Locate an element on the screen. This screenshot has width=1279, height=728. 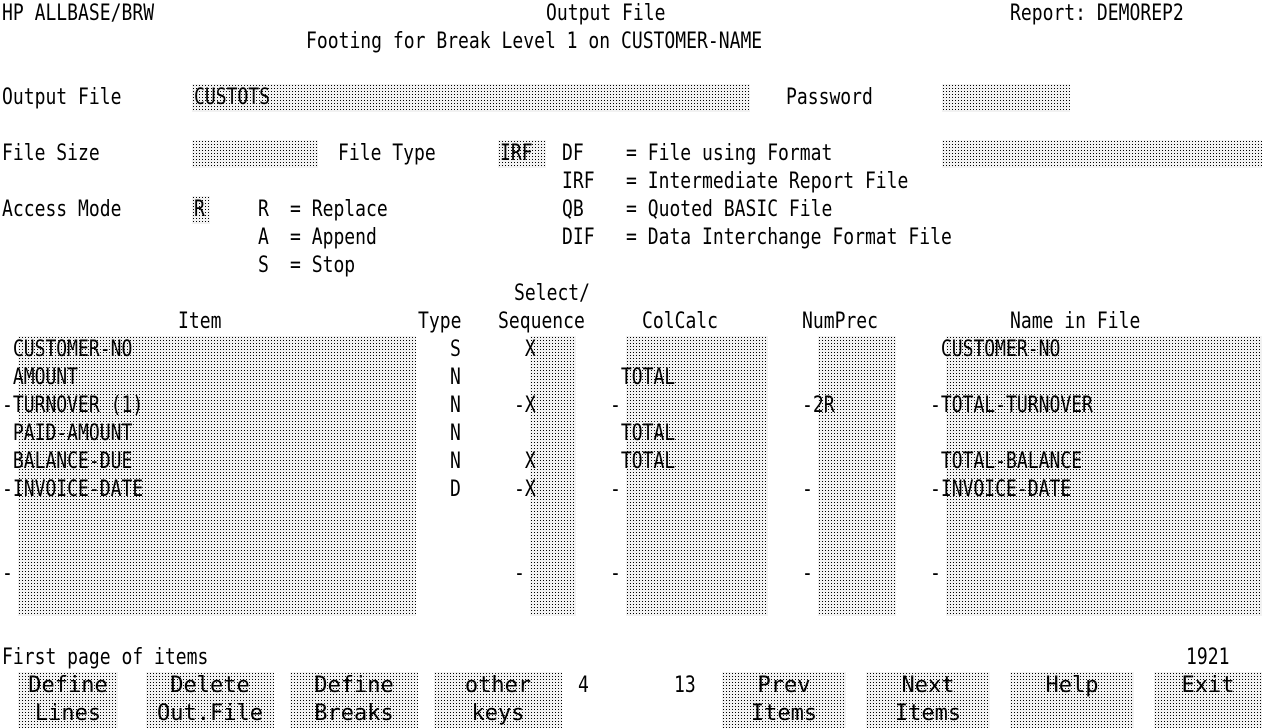
status-message: First page of items is located at coordinates (105, 657).